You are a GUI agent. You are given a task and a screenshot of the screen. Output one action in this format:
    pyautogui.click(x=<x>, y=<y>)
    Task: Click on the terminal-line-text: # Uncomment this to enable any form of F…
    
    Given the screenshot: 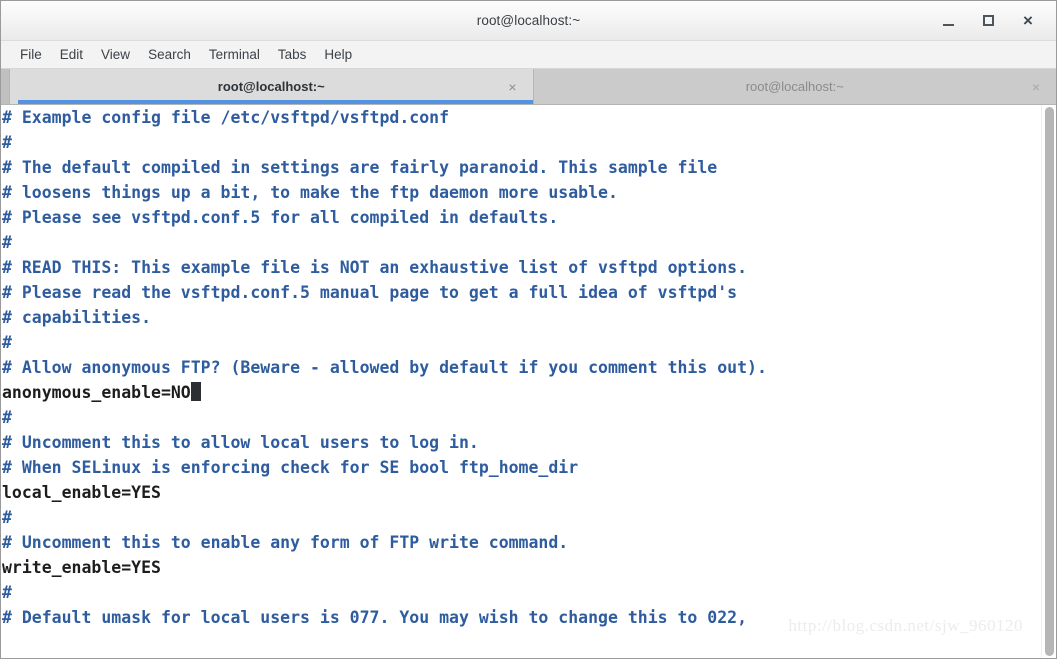 What is the action you would take?
    pyautogui.click(x=285, y=542)
    